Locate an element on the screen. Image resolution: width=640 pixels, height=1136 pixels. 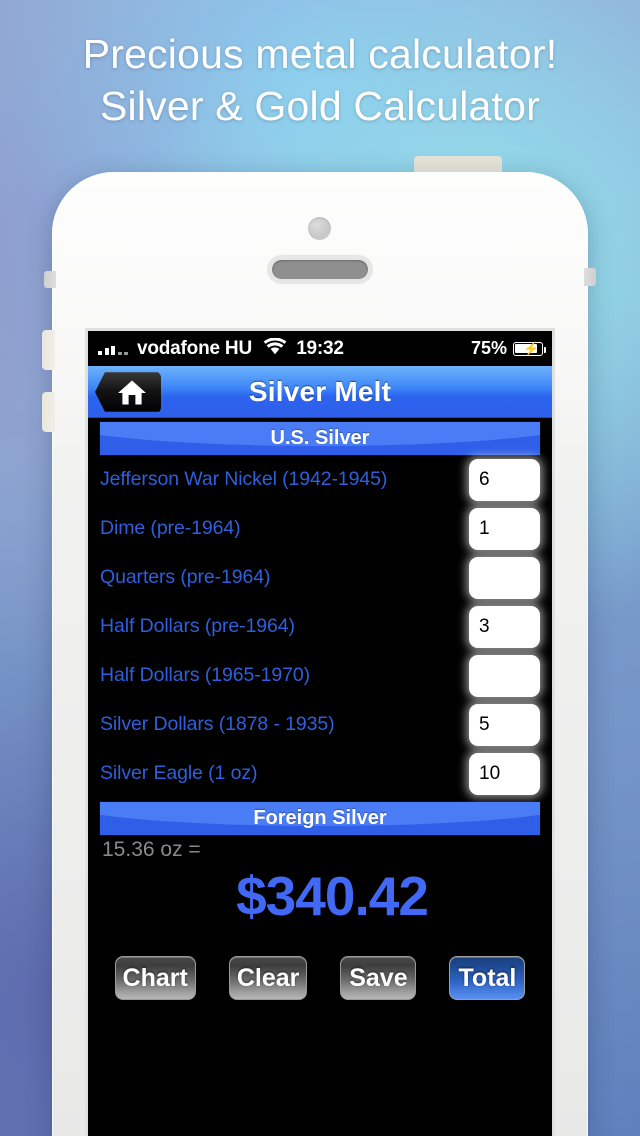
chart-button: Chart is located at coordinates (155, 978).